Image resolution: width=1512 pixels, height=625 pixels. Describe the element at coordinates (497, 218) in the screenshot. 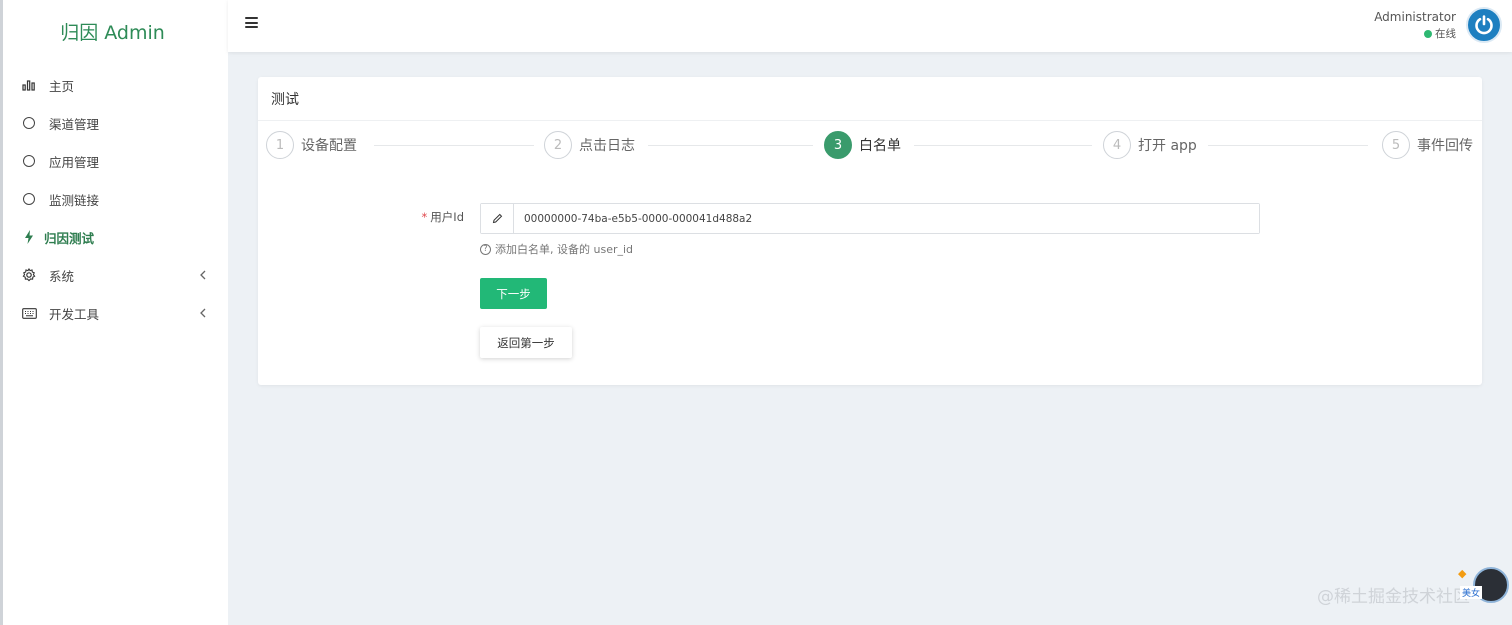

I see `pencil-icon` at that location.